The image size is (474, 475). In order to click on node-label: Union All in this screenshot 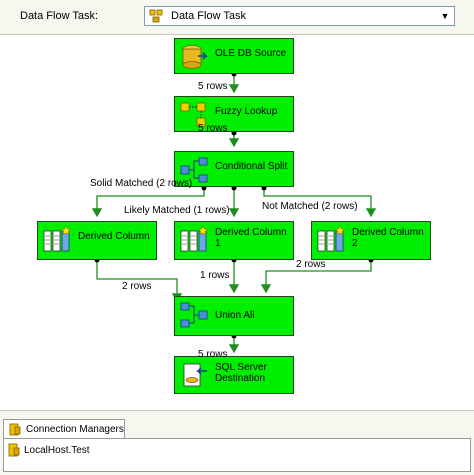, I will do `click(235, 315)`.